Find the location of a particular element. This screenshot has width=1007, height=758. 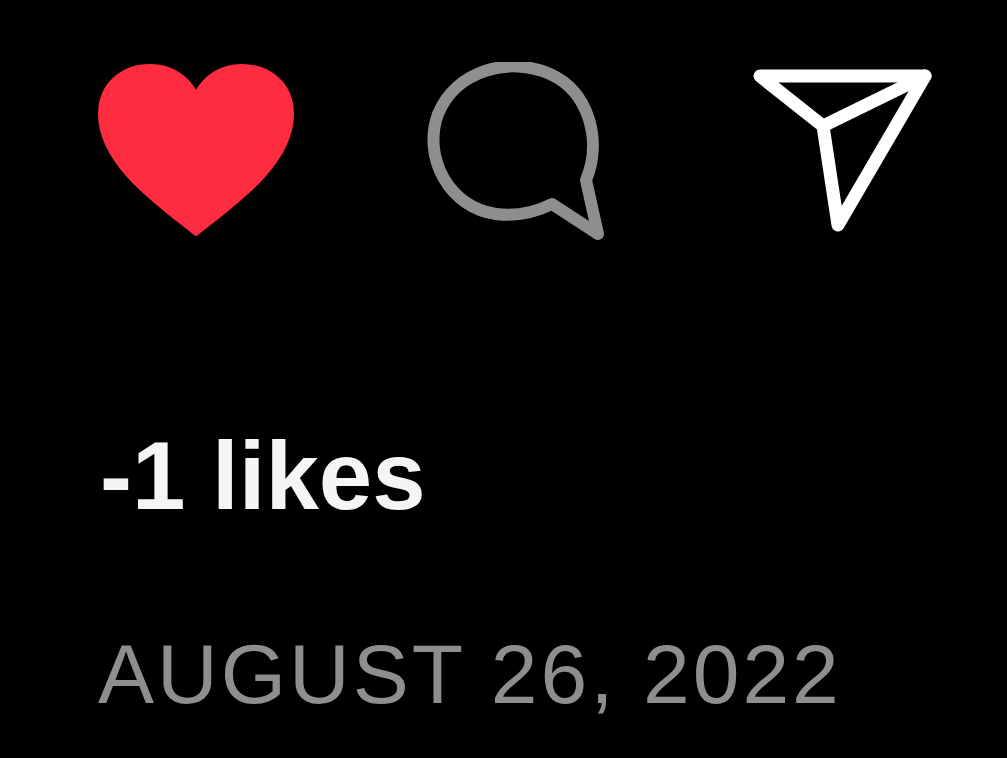

speech-bubble-icon is located at coordinates (515, 151).